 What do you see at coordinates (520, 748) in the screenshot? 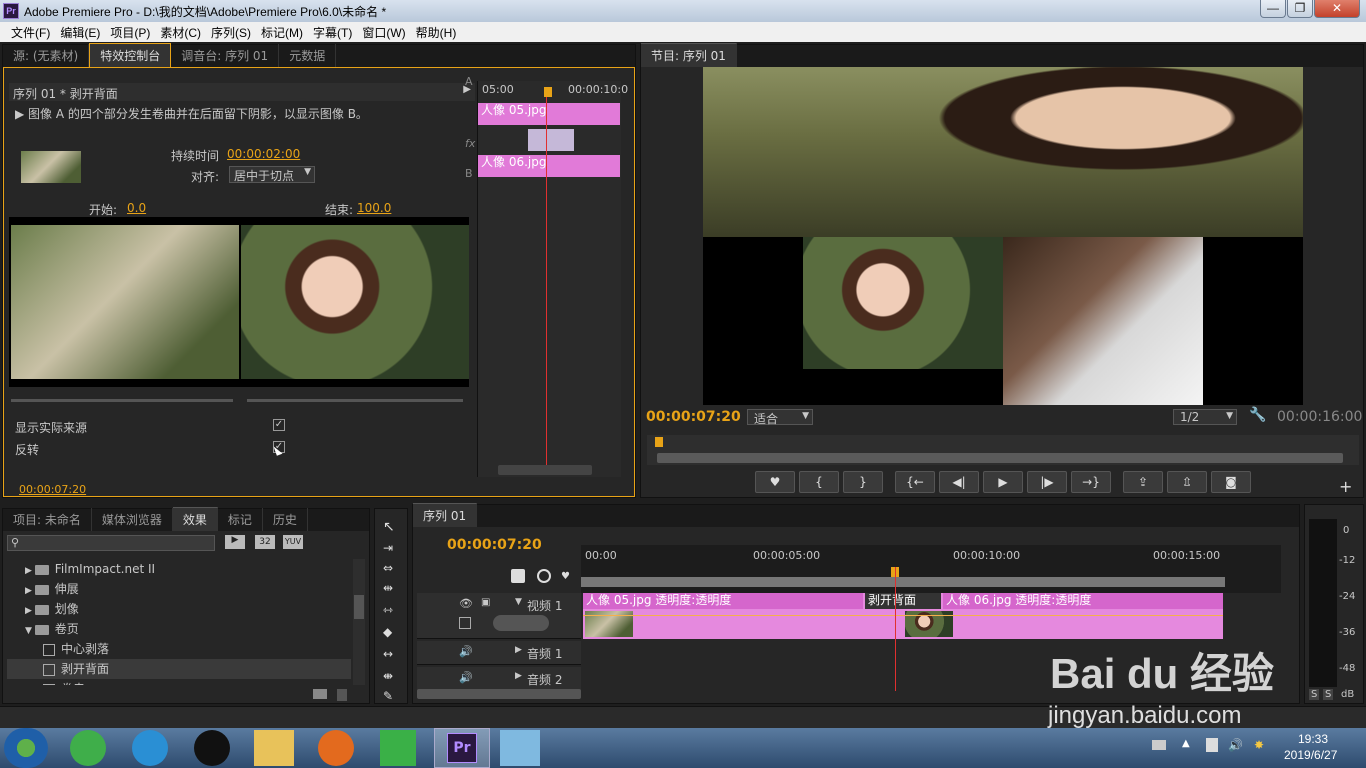
I see `taskbar-notes-icon` at bounding box center [520, 748].